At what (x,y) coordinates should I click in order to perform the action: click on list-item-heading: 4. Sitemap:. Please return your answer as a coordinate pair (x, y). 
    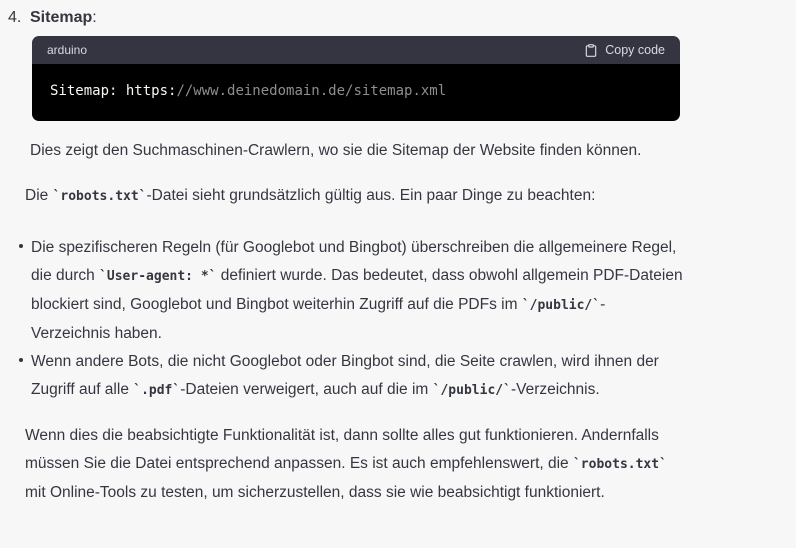
    Looking at the image, I should click on (402, 17).